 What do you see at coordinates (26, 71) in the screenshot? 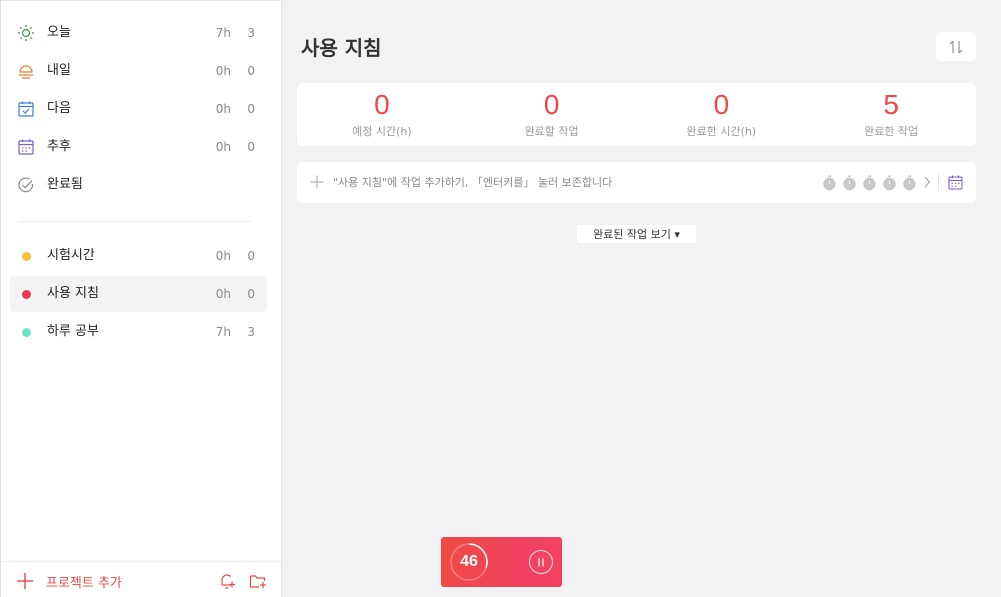
I see `sunset-icon` at bounding box center [26, 71].